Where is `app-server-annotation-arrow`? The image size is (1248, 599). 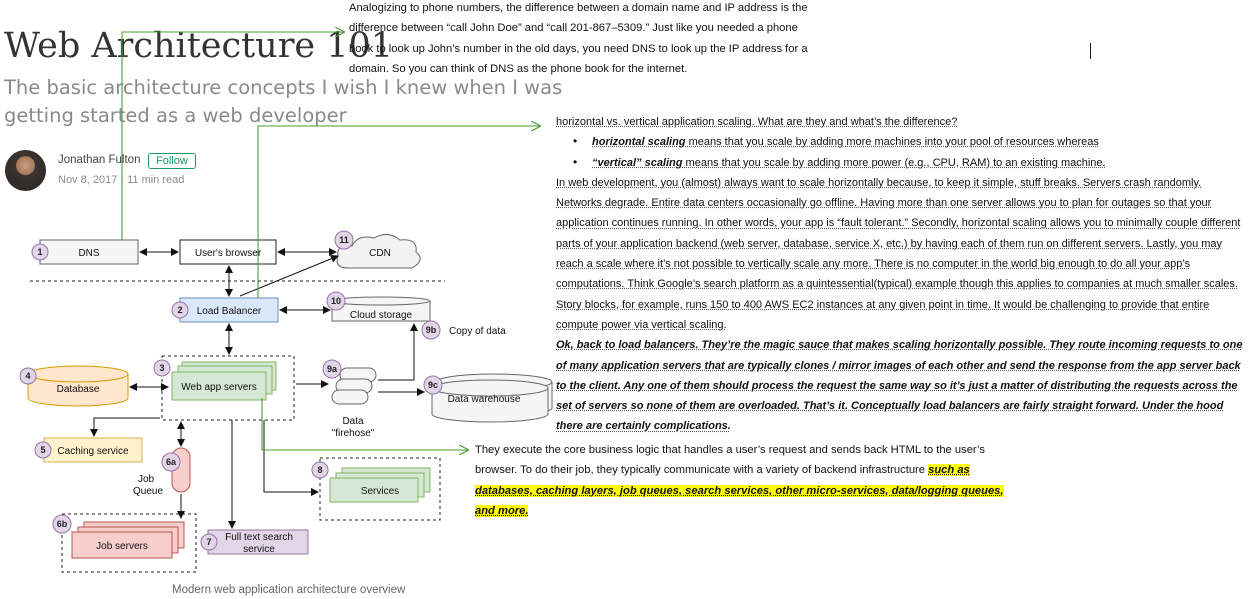 app-server-annotation-arrow is located at coordinates (364, 424).